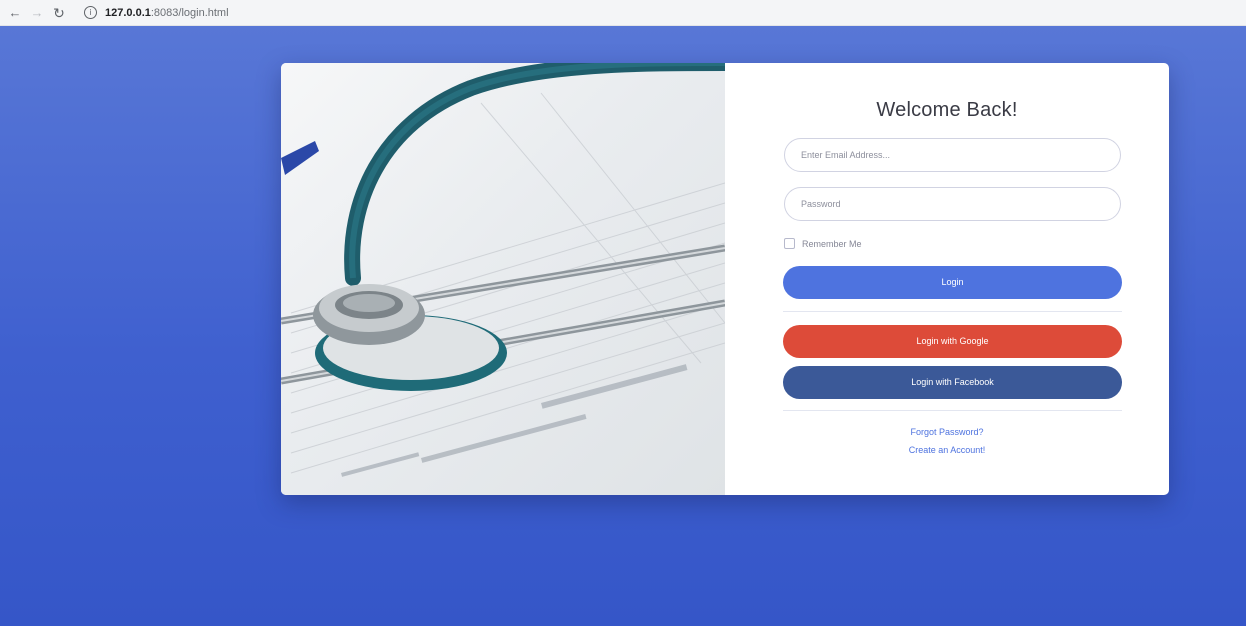  I want to click on remember-me: Remember Me, so click(823, 243).